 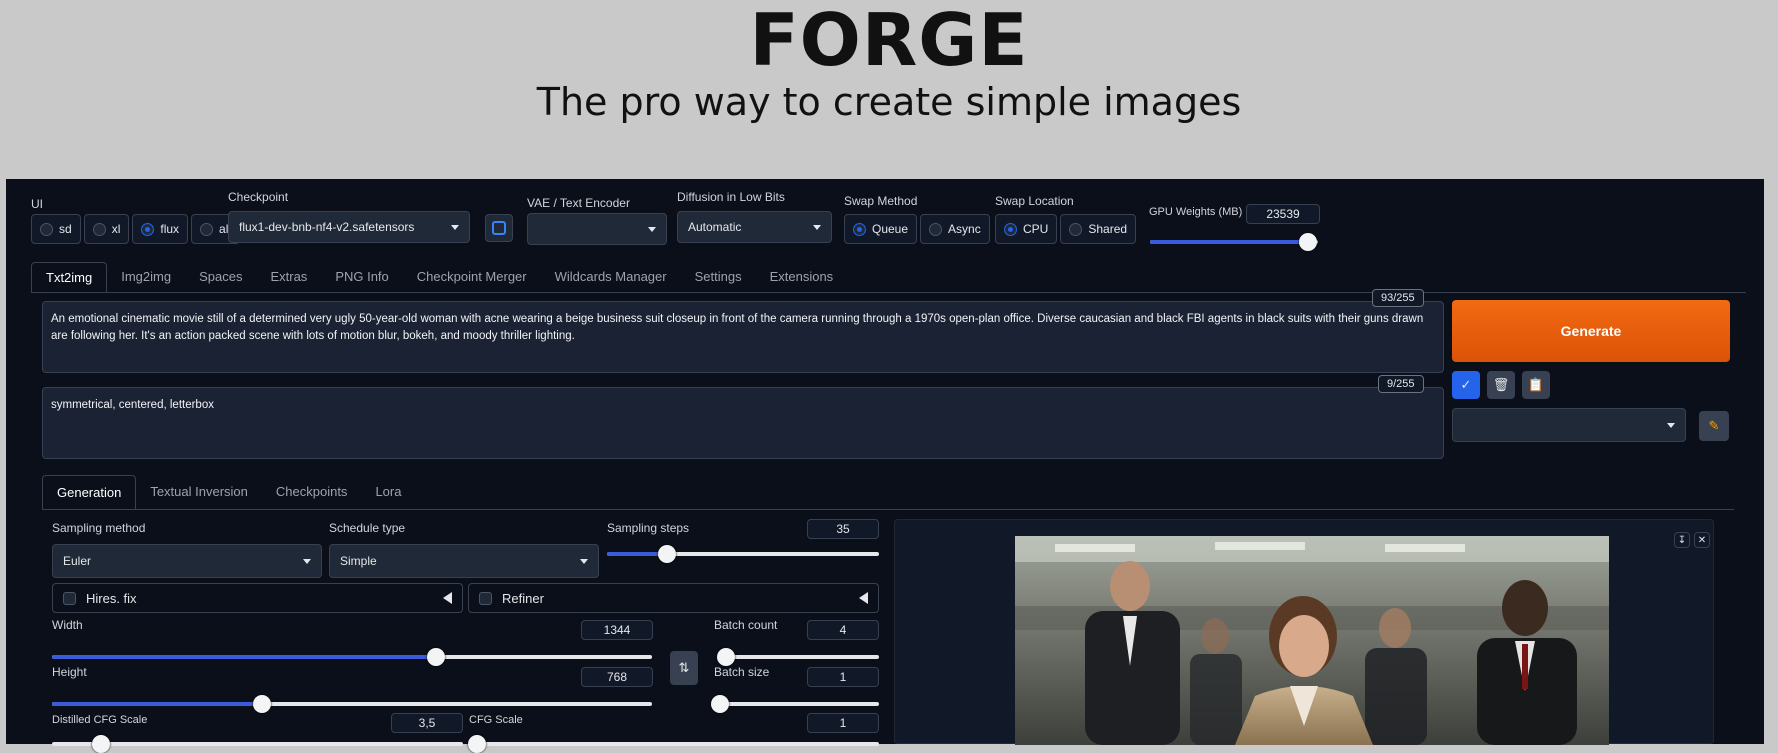 What do you see at coordinates (1283, 214) in the screenshot?
I see `gpu-weights-input: 23539` at bounding box center [1283, 214].